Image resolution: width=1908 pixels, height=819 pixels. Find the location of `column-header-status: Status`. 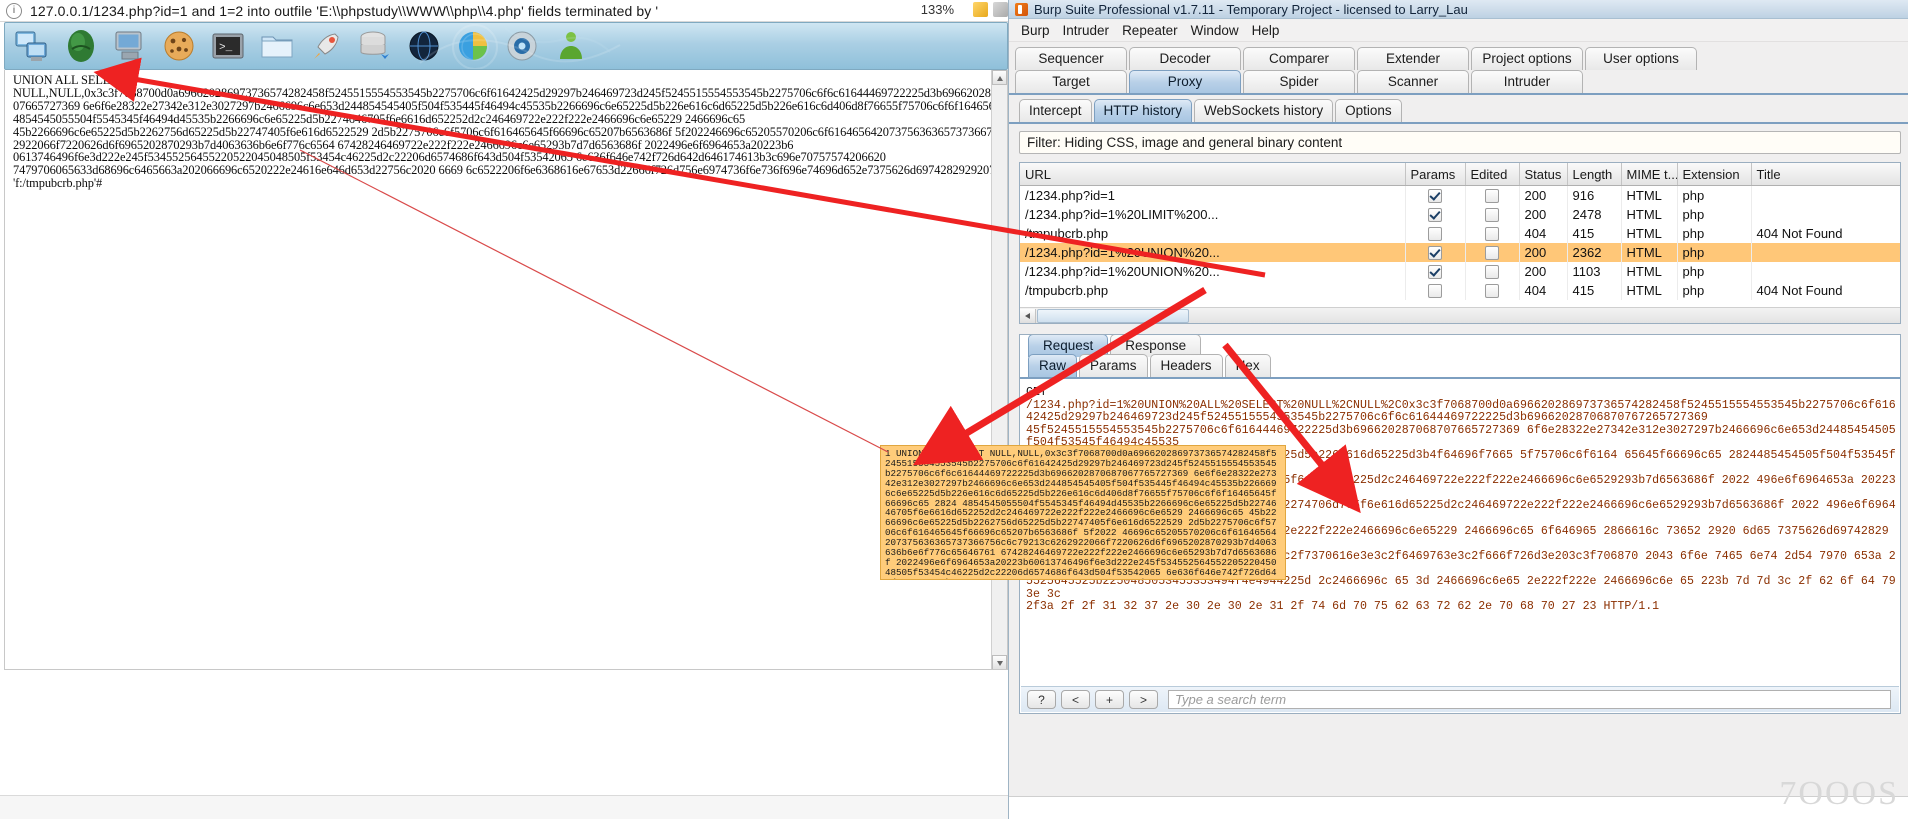

column-header-status: Status is located at coordinates (1543, 174).